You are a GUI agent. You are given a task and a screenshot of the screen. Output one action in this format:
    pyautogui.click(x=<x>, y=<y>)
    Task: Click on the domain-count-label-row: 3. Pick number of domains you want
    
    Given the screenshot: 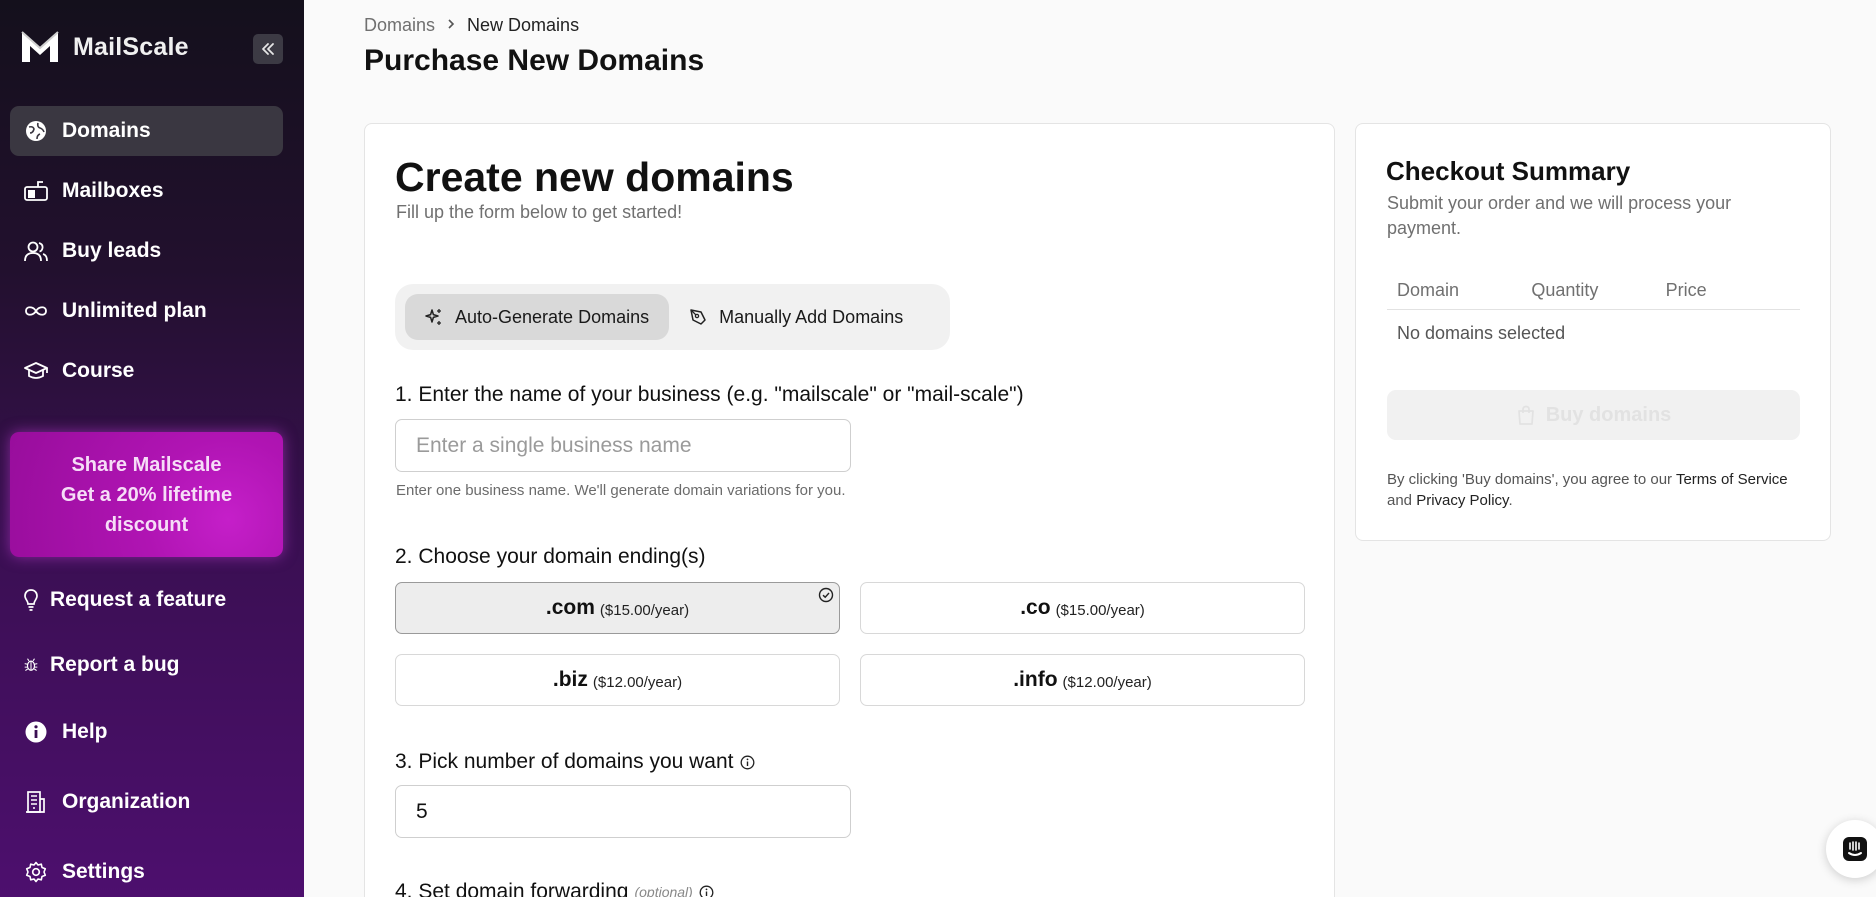 What is the action you would take?
    pyautogui.click(x=575, y=762)
    